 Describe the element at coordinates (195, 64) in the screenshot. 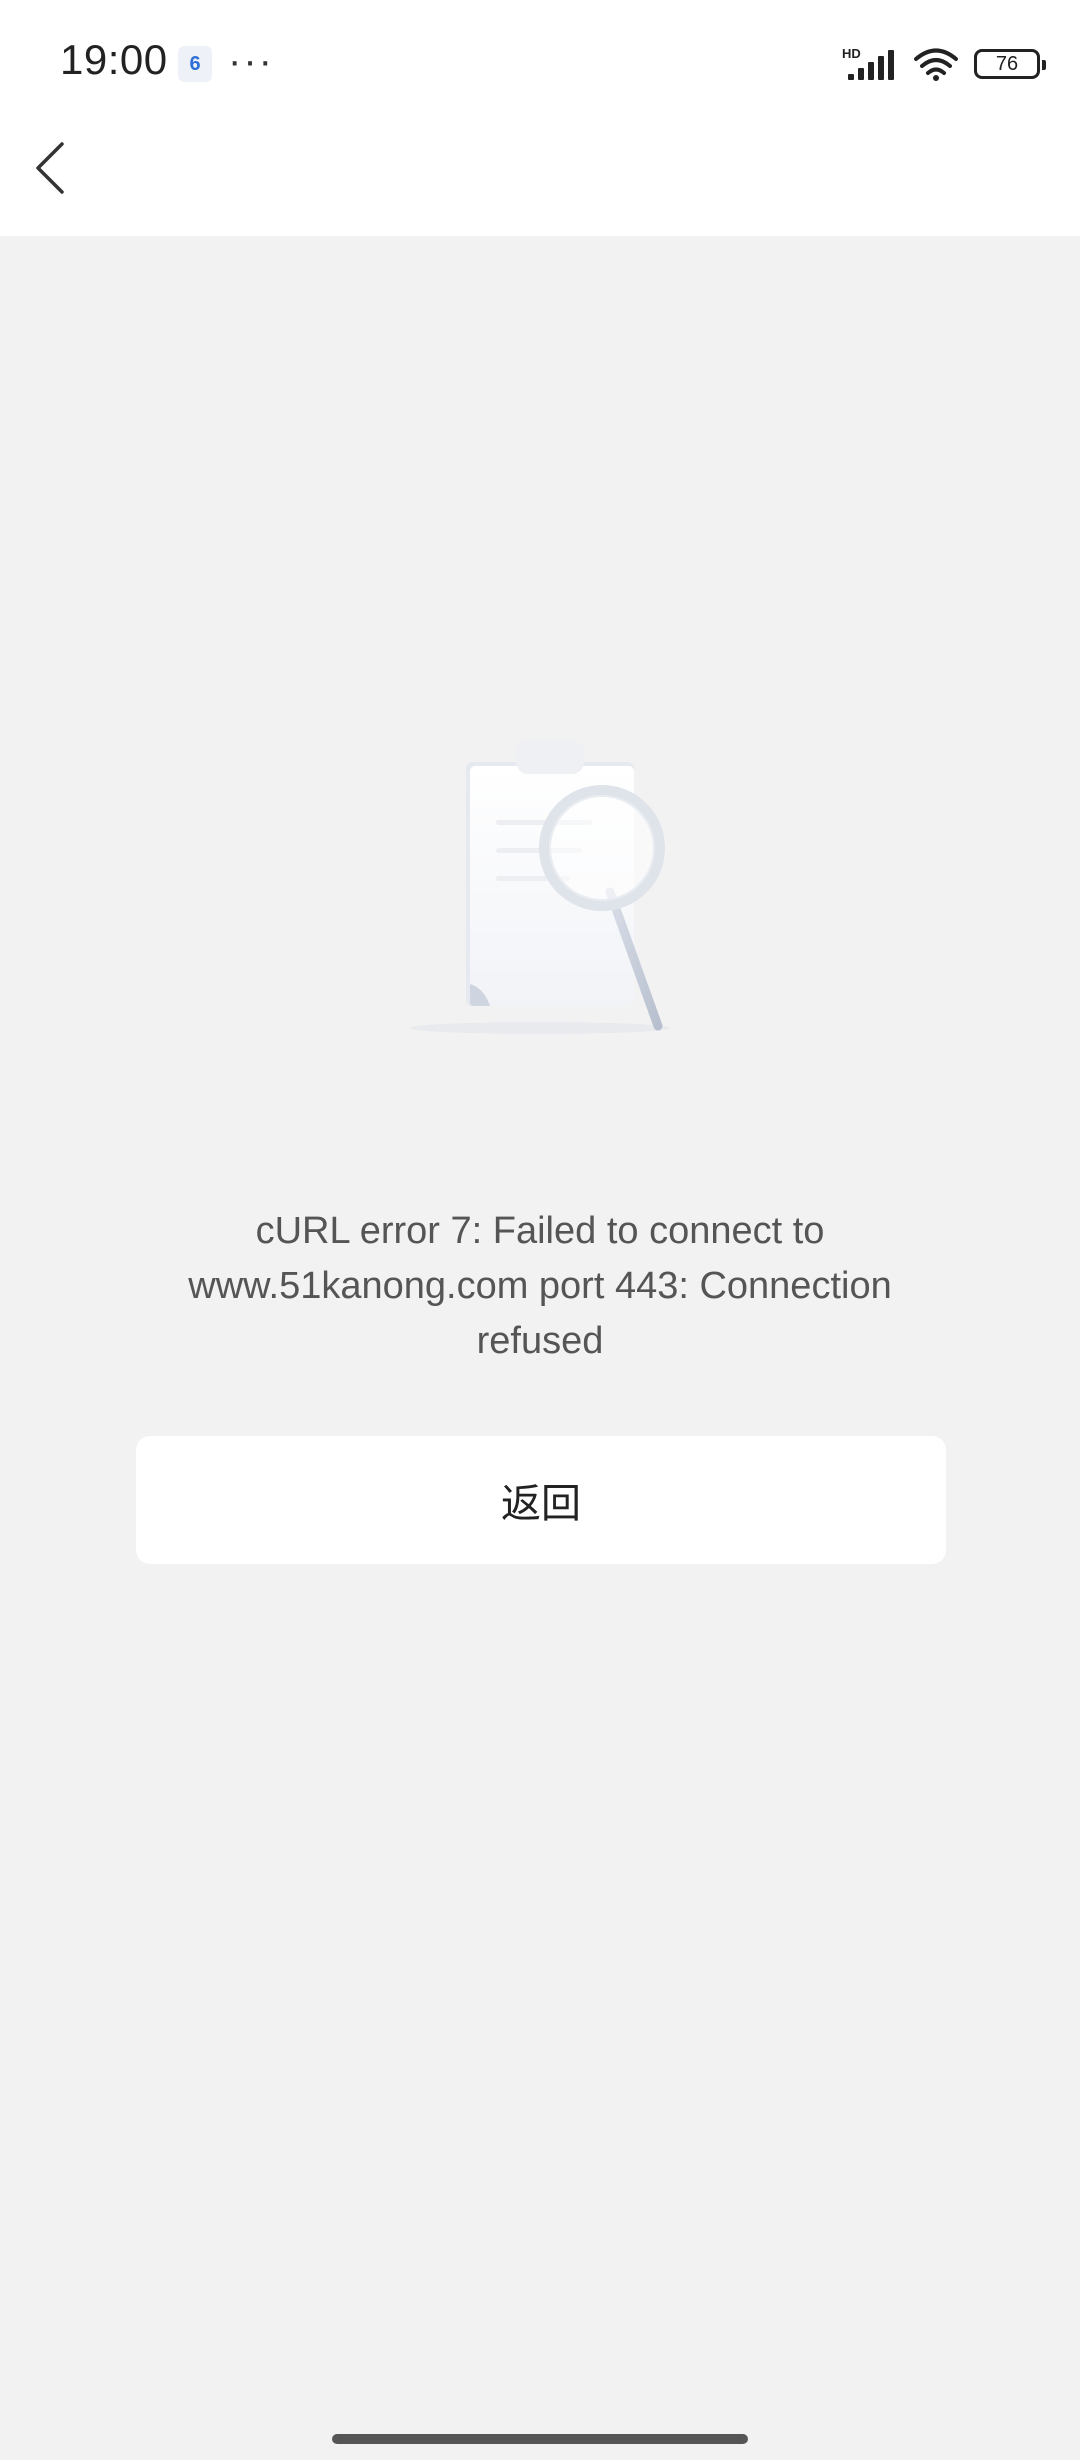

I see `notification-app-icon: 6` at that location.